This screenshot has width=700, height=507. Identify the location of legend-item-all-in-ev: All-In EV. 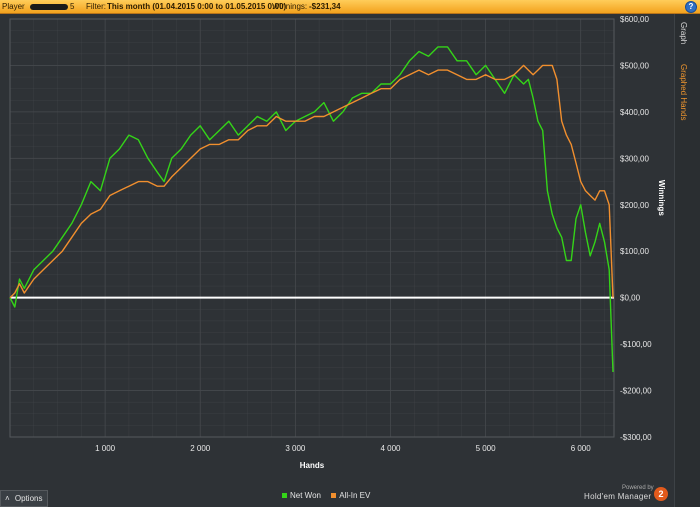
(350, 495).